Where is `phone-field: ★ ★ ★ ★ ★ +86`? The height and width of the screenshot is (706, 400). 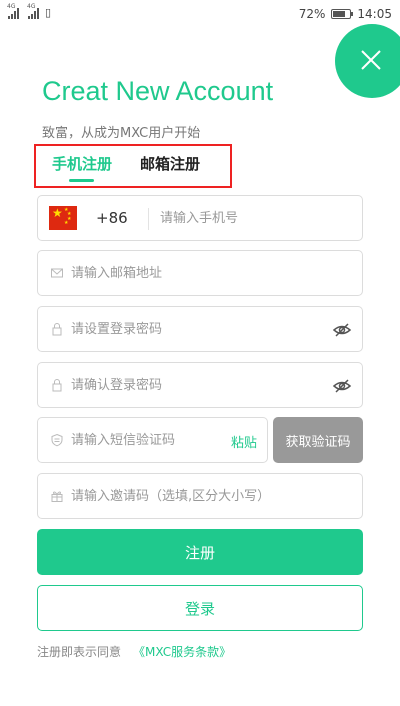 phone-field: ★ ★ ★ ★ ★ +86 is located at coordinates (200, 218).